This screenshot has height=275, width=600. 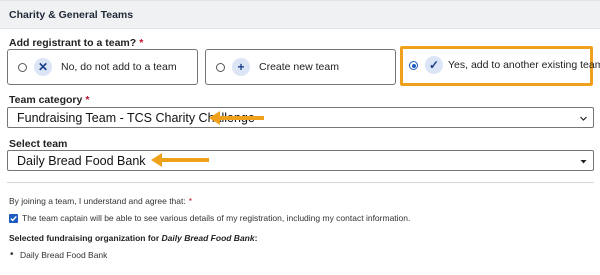 What do you see at coordinates (22, 67) in the screenshot?
I see `radio-no-team` at bounding box center [22, 67].